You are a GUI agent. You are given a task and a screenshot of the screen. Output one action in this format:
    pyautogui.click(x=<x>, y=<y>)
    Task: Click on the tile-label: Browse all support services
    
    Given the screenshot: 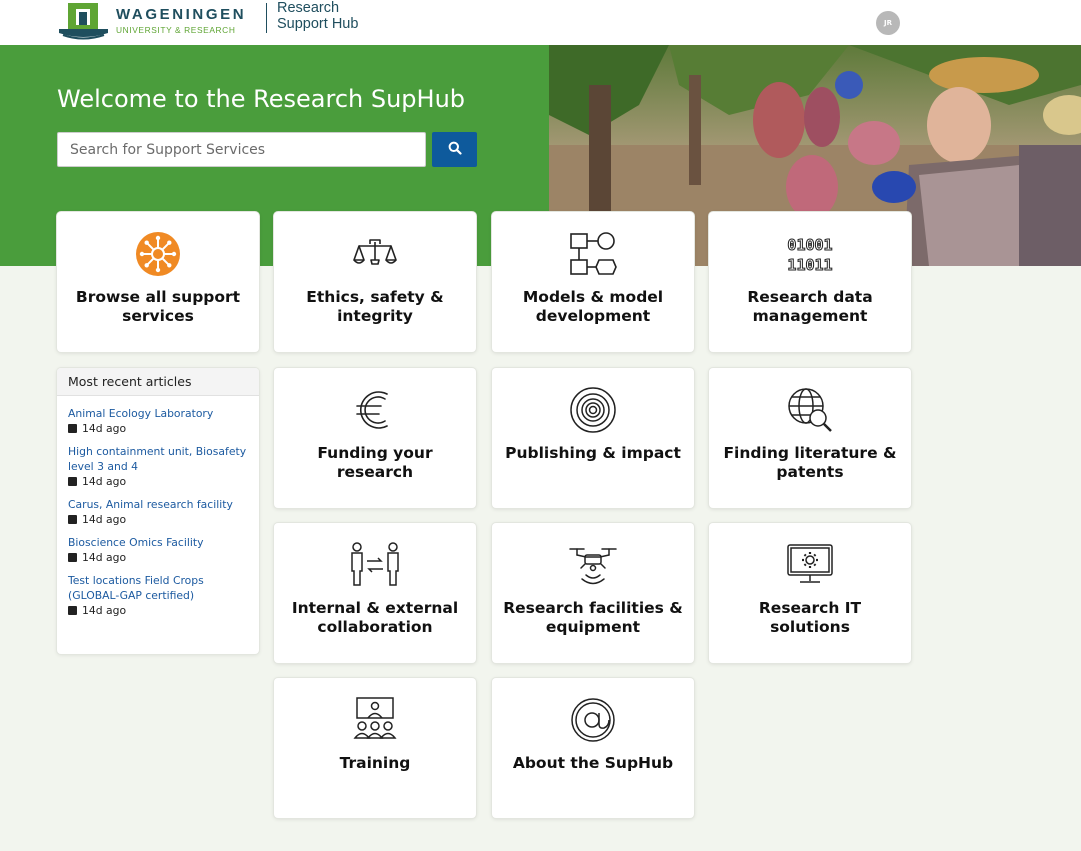 What is the action you would take?
    pyautogui.click(x=158, y=306)
    